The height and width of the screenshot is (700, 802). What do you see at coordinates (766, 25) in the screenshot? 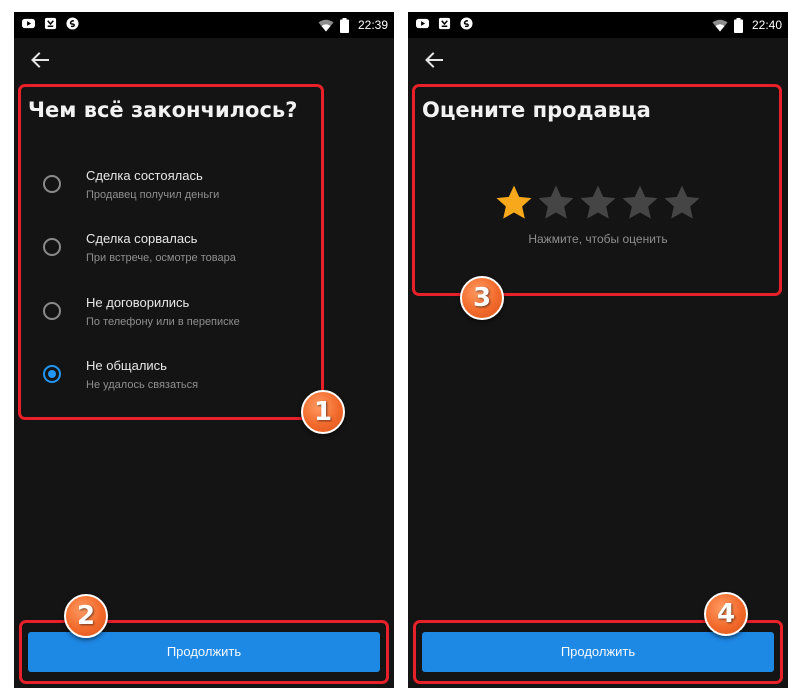
I see `status-time: 22:40` at bounding box center [766, 25].